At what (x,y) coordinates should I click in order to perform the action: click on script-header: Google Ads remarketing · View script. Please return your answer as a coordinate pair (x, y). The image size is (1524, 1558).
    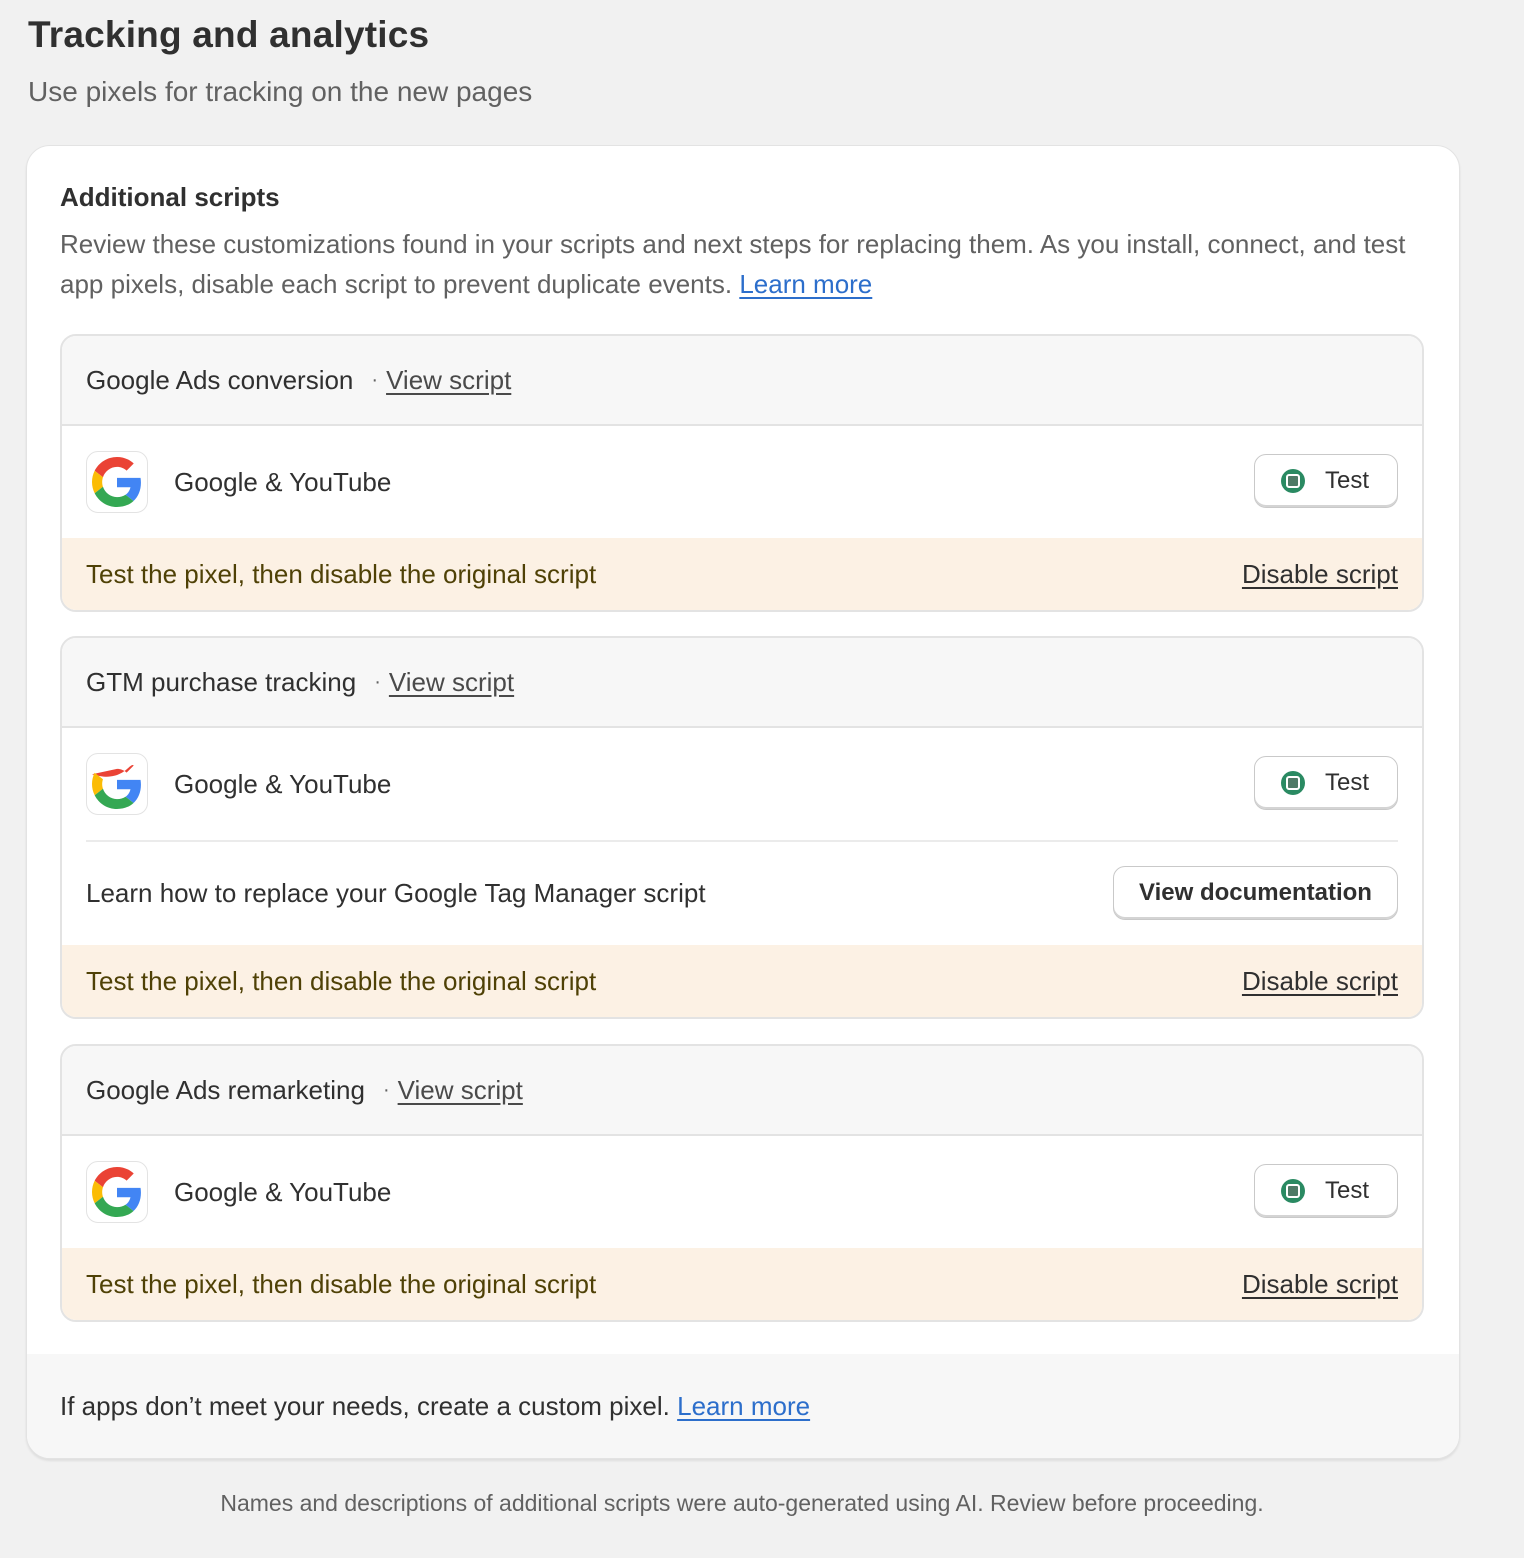
    Looking at the image, I should click on (742, 1091).